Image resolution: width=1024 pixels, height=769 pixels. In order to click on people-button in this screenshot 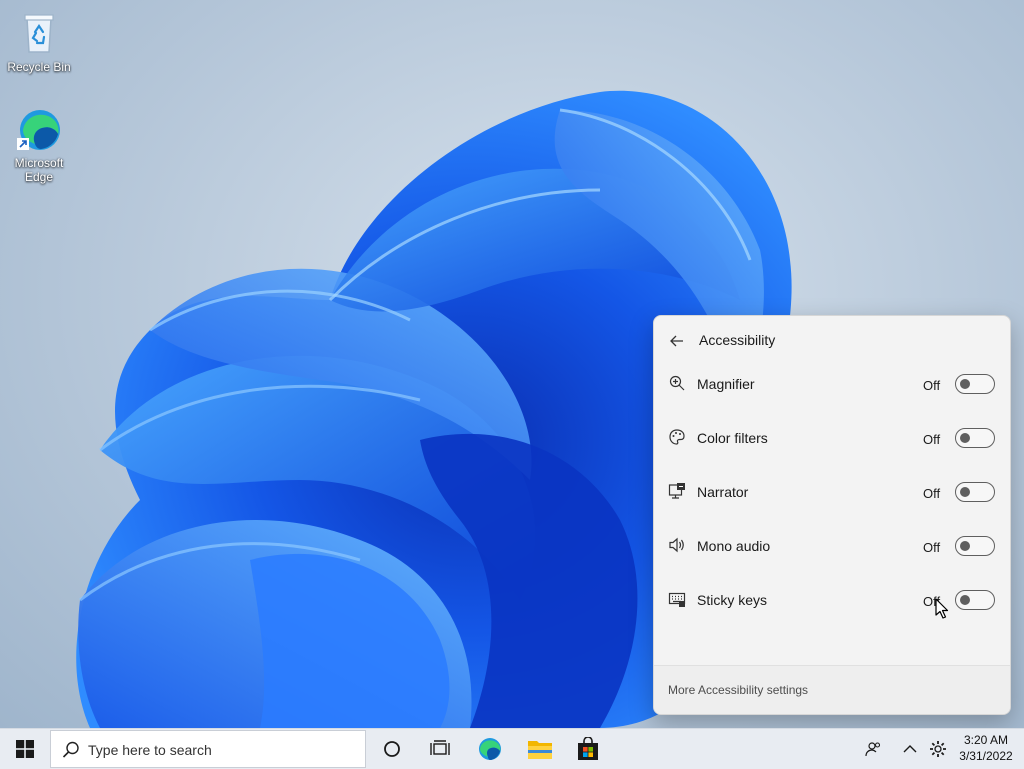, I will do `click(873, 749)`.